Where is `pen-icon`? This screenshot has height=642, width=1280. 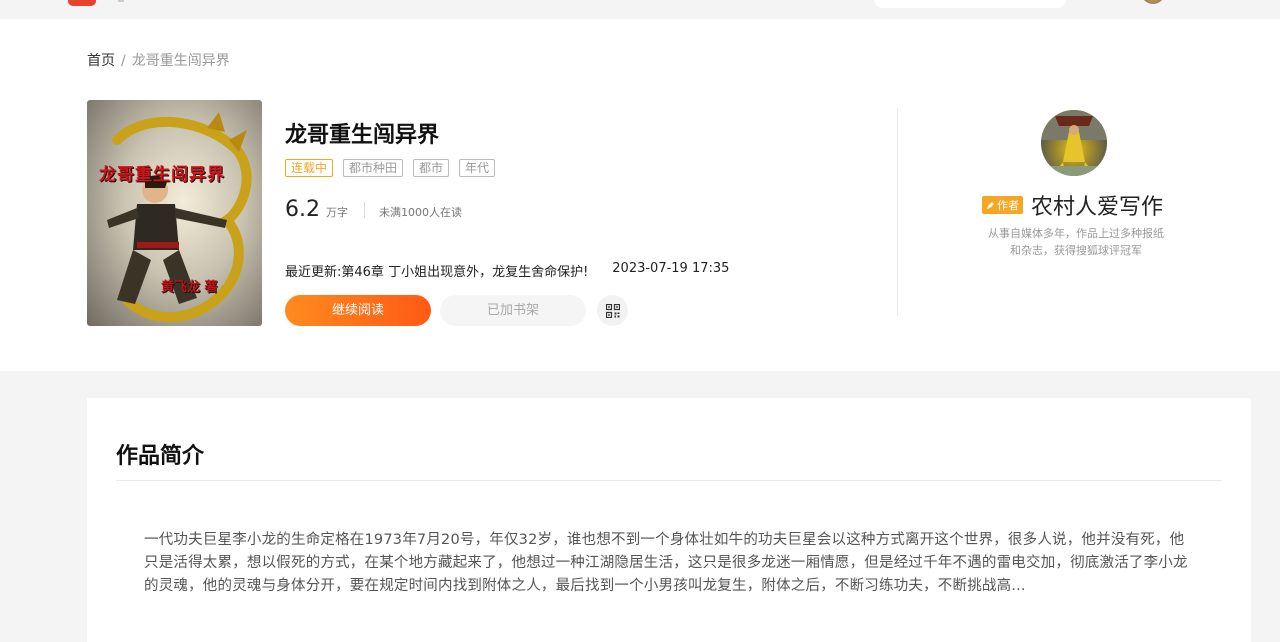 pen-icon is located at coordinates (990, 205).